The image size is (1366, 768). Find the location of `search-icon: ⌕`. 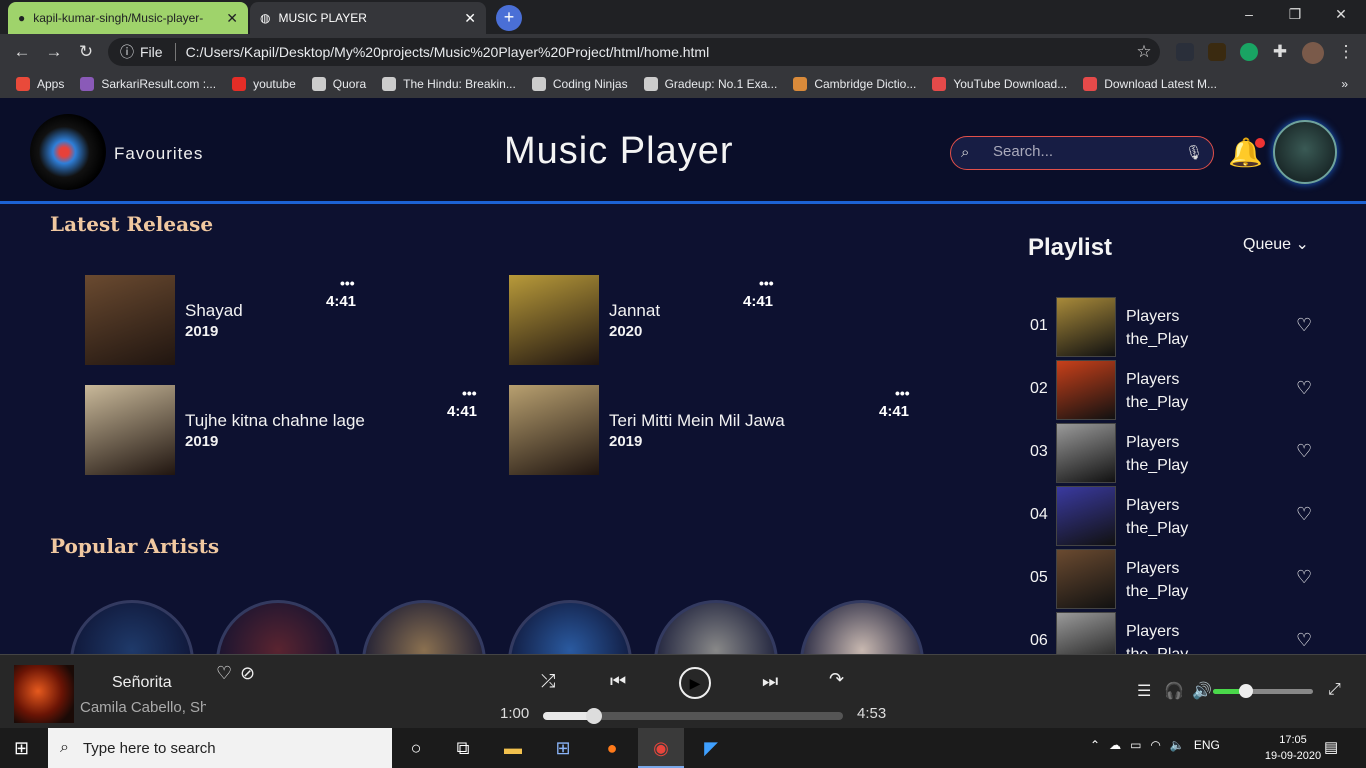

search-icon: ⌕ is located at coordinates (965, 152).